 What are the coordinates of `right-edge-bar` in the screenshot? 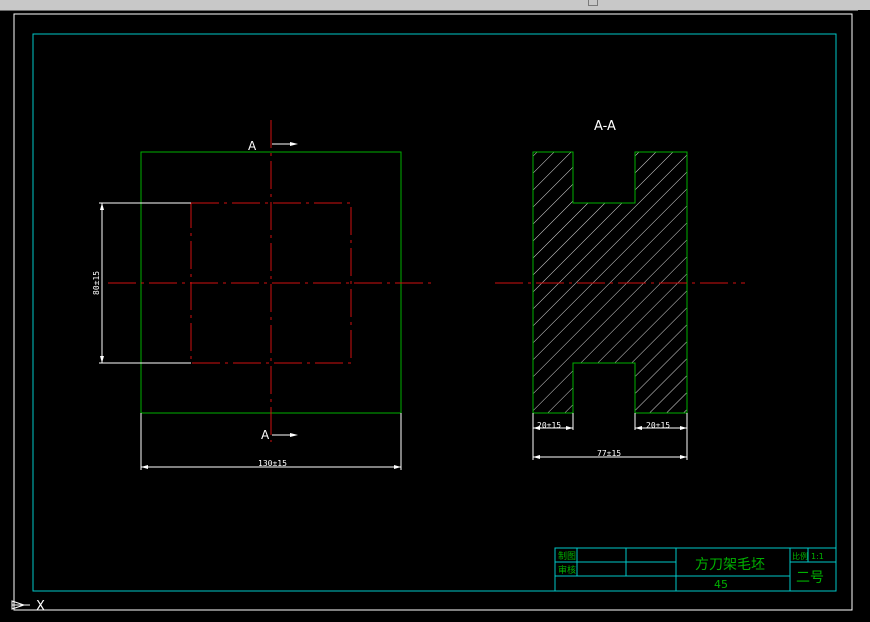 It's located at (864, 316).